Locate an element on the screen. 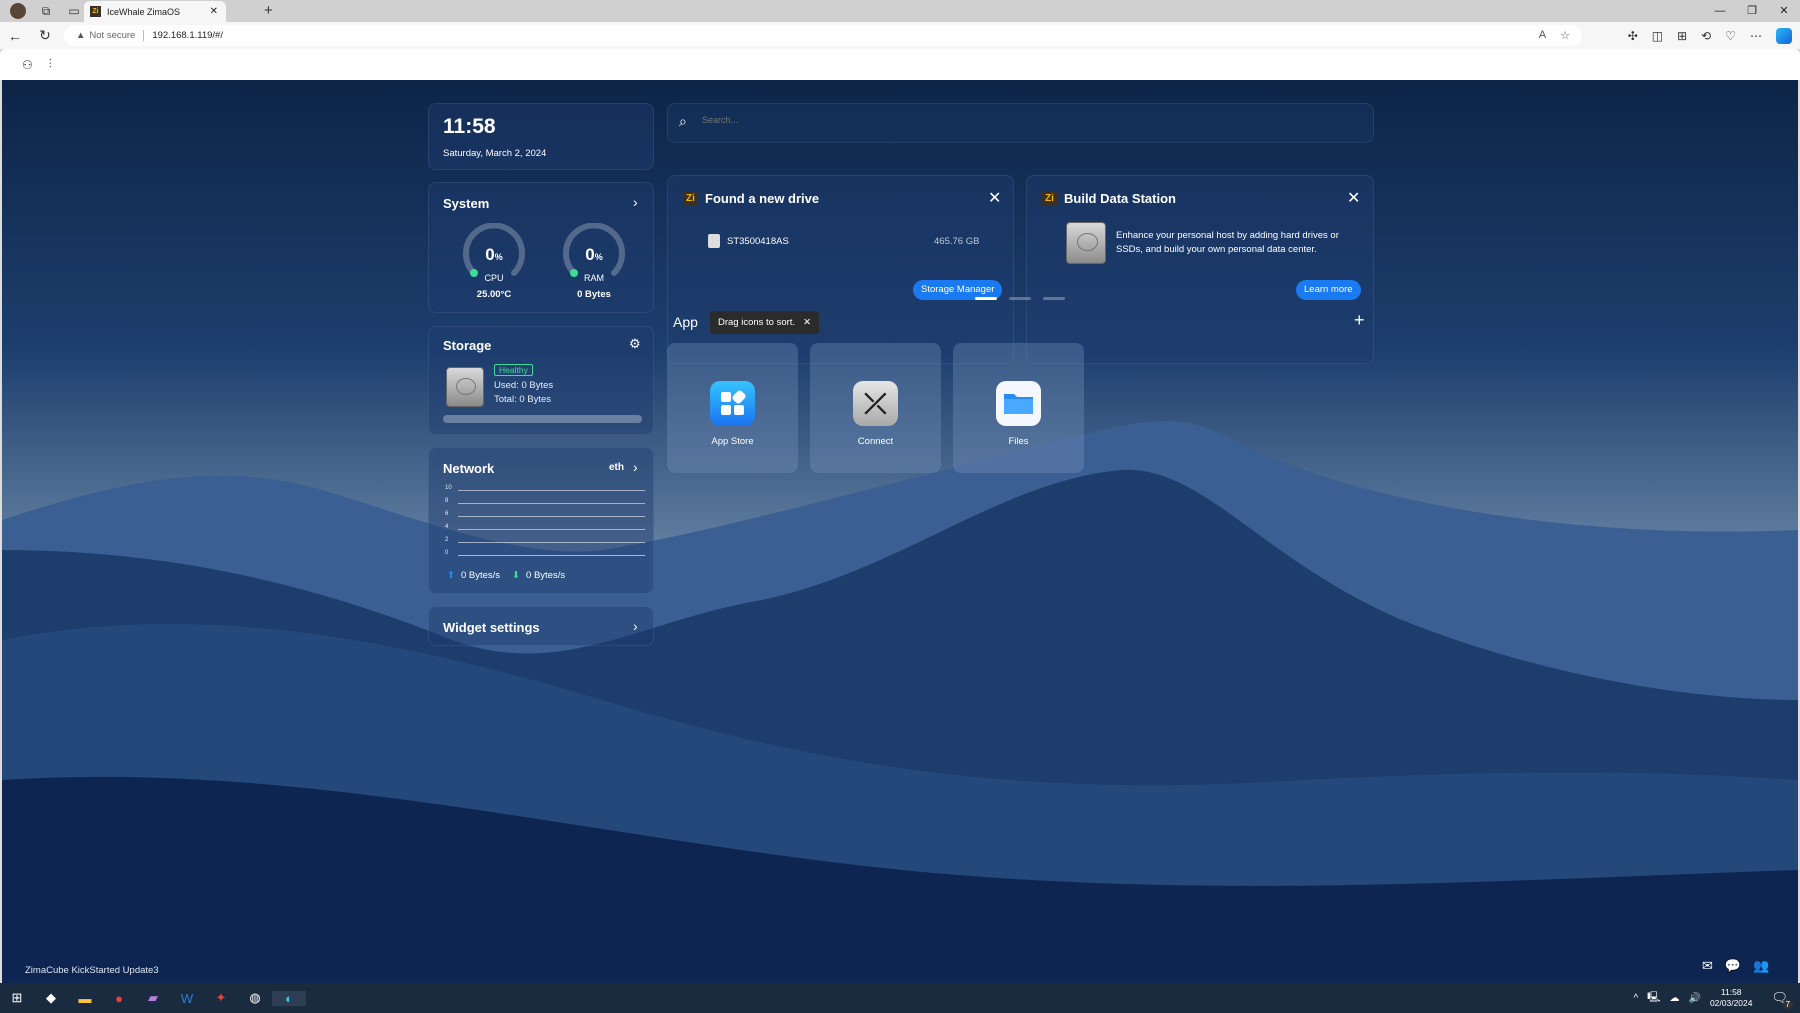  read-aloud-icon: A is located at coordinates (1542, 35).